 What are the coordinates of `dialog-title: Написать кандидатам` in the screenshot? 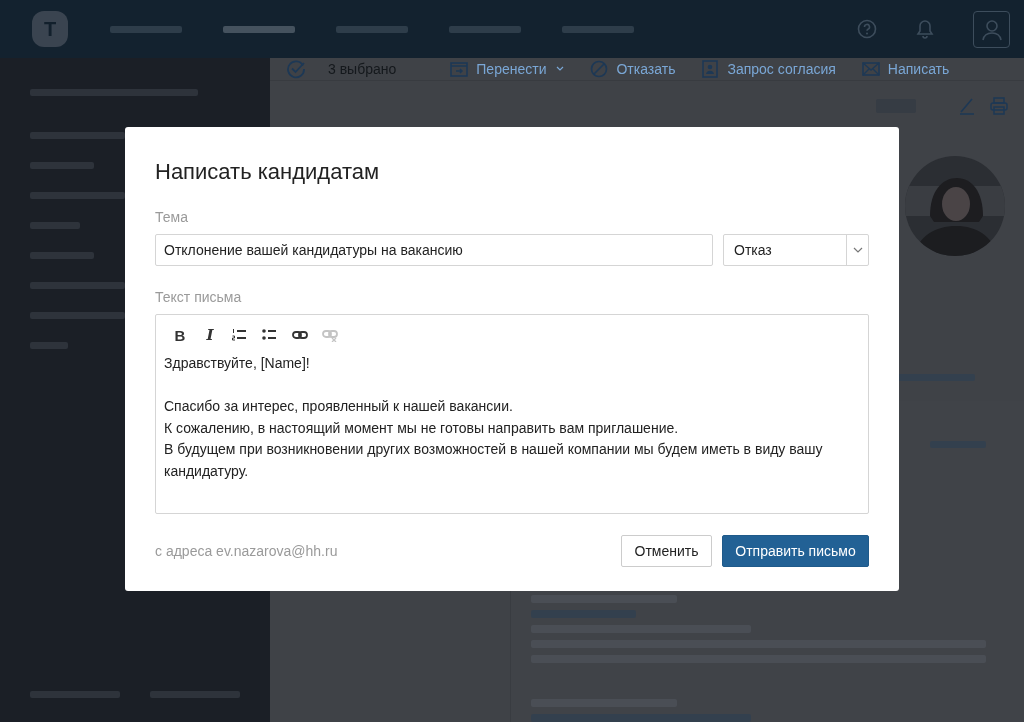 It's located at (268, 172).